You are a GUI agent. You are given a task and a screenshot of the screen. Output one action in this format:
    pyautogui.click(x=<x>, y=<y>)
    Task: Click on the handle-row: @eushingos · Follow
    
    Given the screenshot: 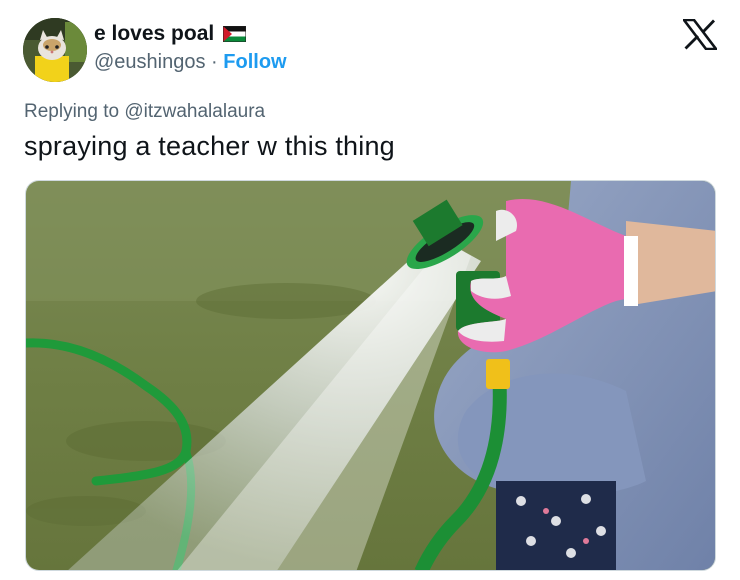 What is the action you would take?
    pyautogui.click(x=190, y=62)
    